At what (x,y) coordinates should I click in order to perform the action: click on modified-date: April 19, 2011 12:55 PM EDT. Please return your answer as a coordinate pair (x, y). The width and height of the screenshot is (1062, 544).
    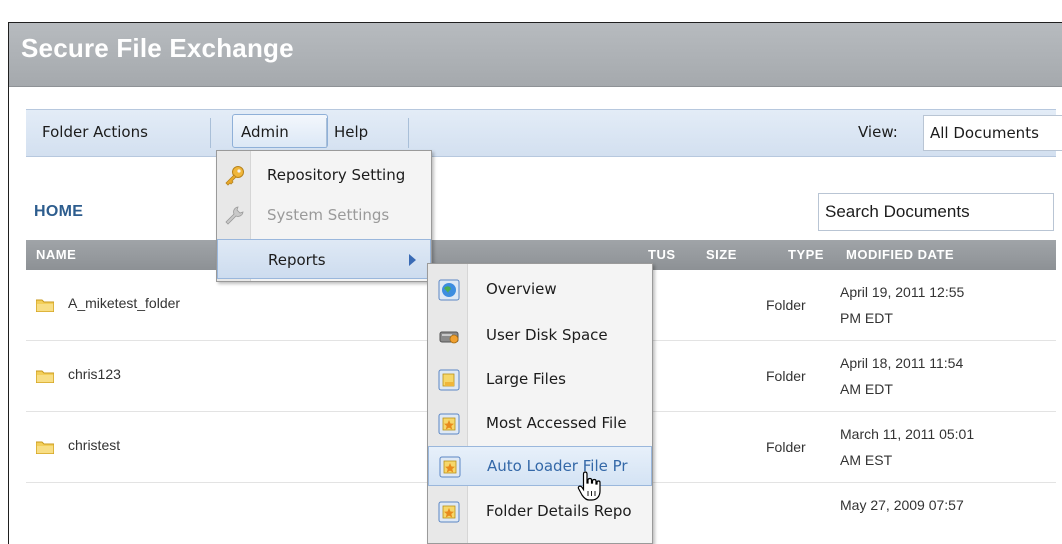
    Looking at the image, I should click on (945, 305).